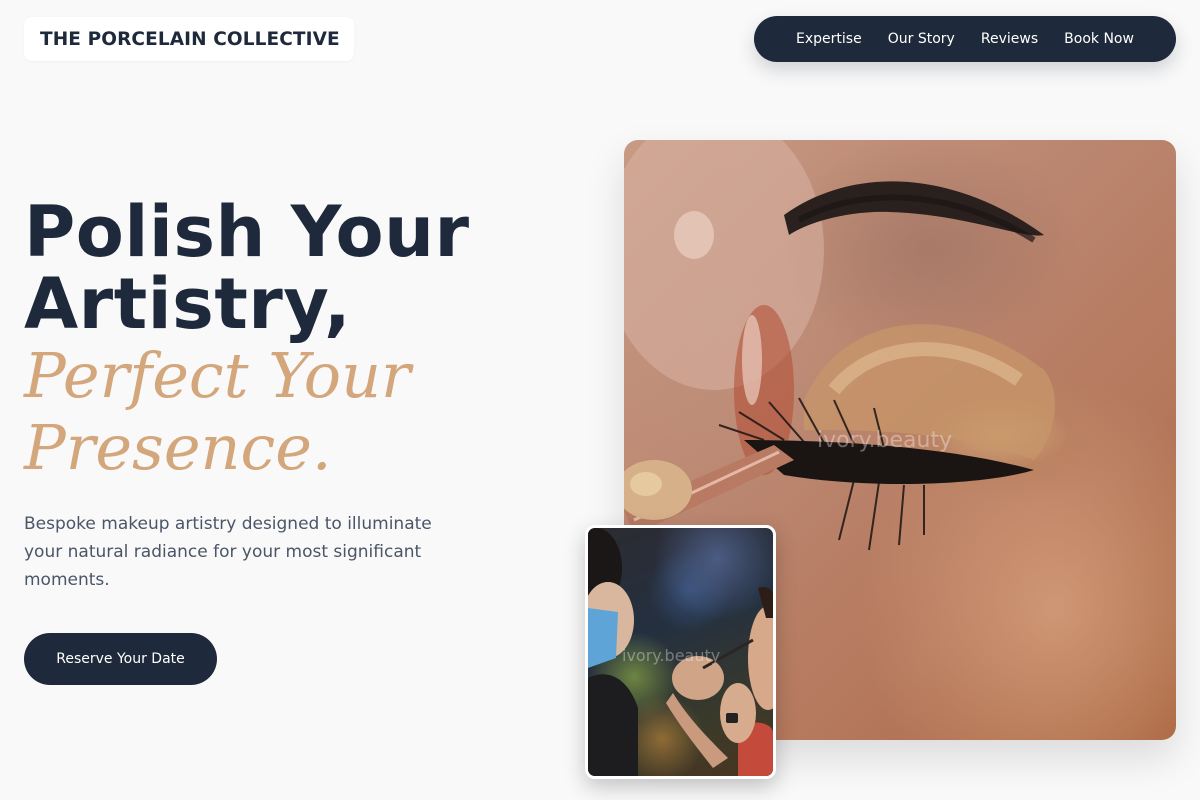 The image size is (1200, 800). Describe the element at coordinates (247, 232) in the screenshot. I see `hero-headline-line-1: Polish Your` at that location.